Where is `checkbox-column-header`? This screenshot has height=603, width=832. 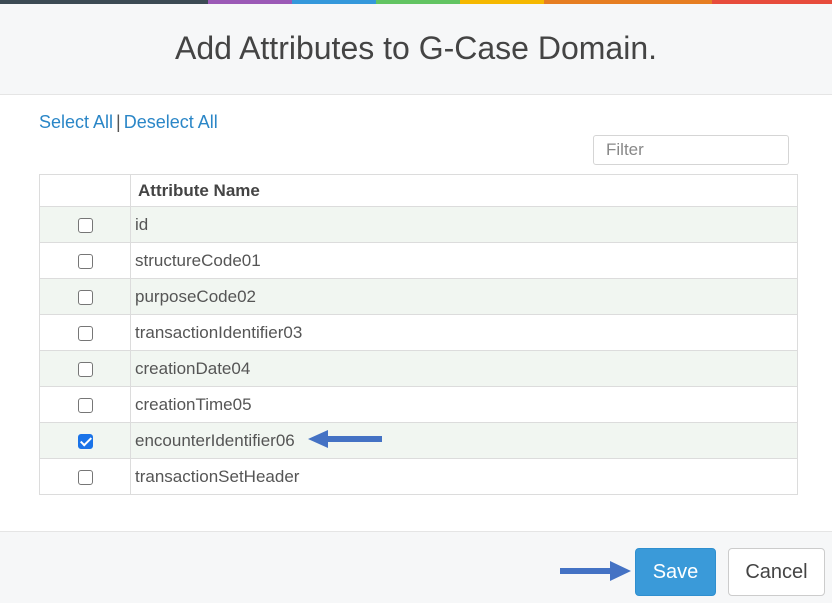 checkbox-column-header is located at coordinates (85, 190).